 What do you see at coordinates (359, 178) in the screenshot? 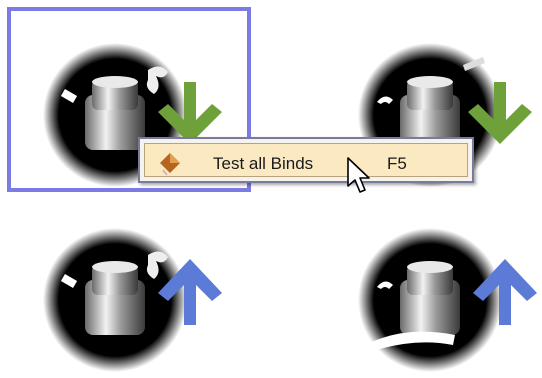
I see `mouse-cursor-icon` at bounding box center [359, 178].